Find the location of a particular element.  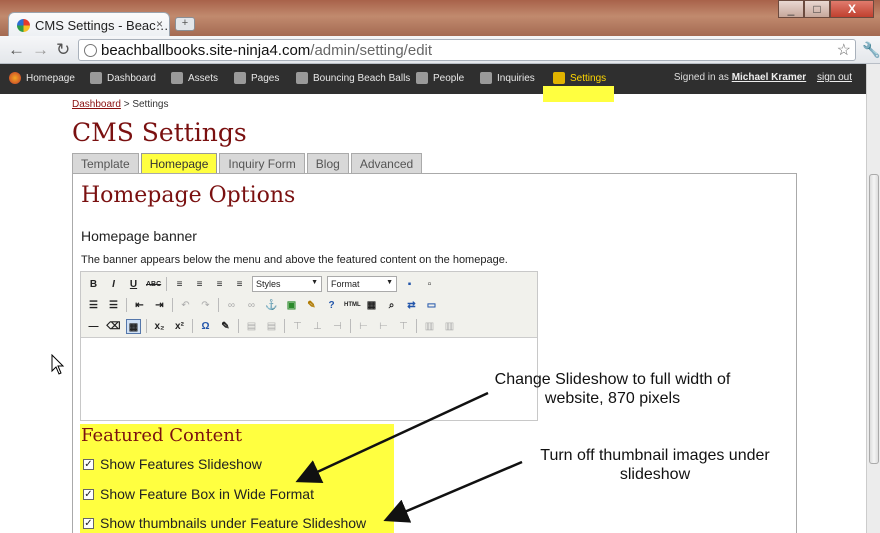

annotation-arrows is located at coordinates (409, 457).